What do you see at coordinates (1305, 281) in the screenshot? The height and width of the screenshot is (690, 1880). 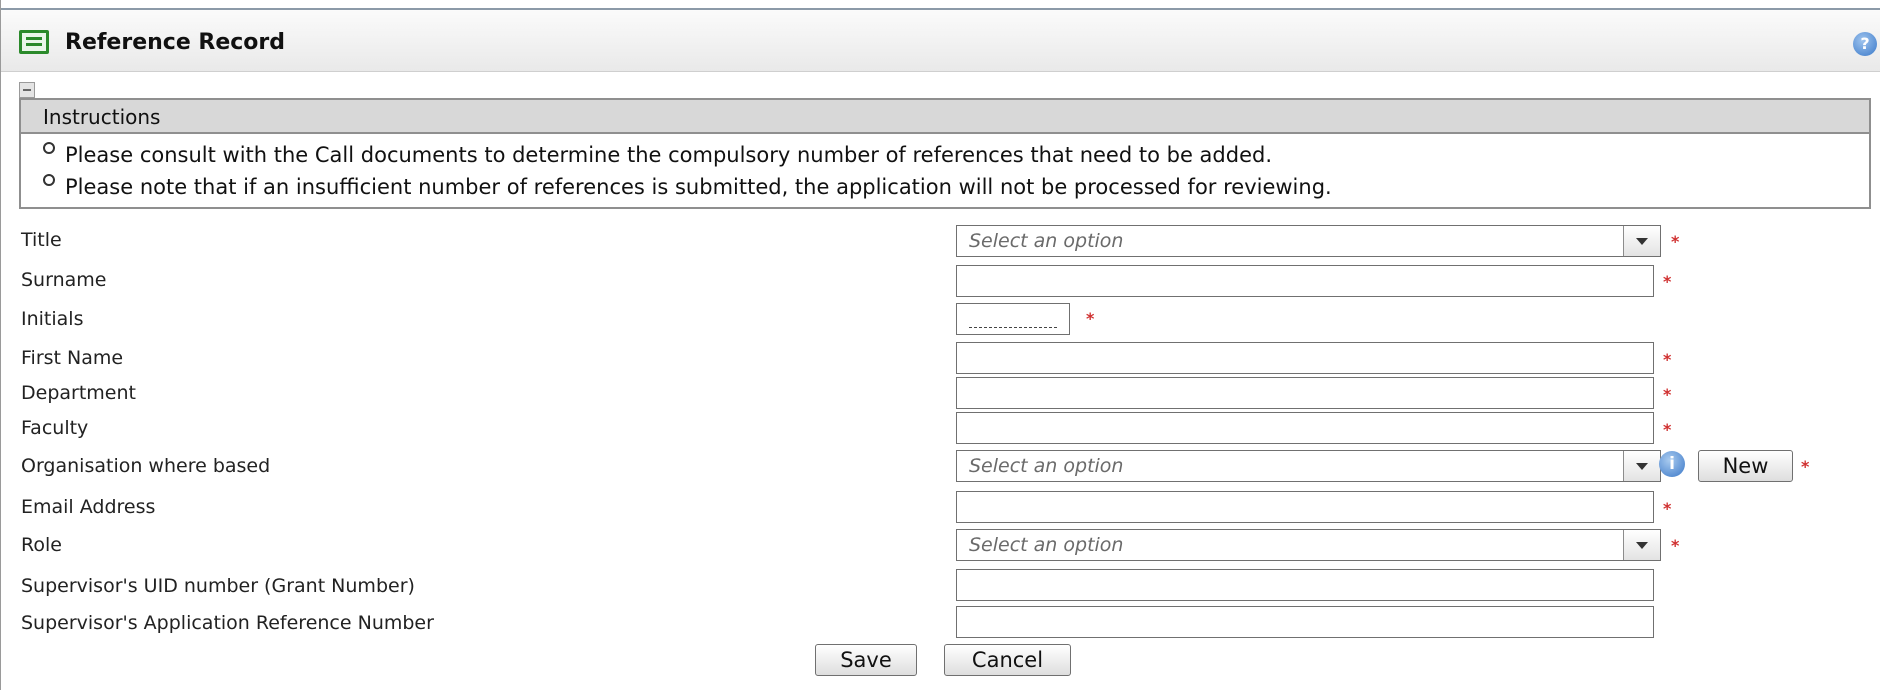 I see `surname-input` at bounding box center [1305, 281].